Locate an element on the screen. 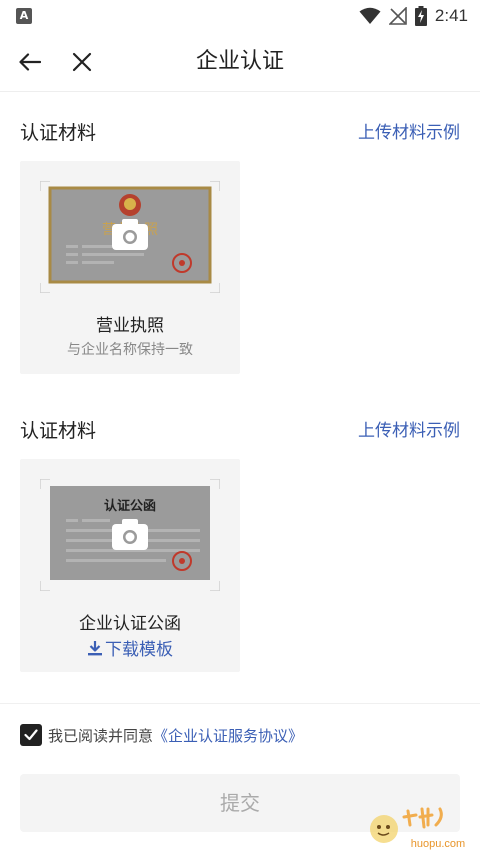  authorization-letter-upload-card: 认证公函 企业认证公函 下载模板 is located at coordinates (130, 565).